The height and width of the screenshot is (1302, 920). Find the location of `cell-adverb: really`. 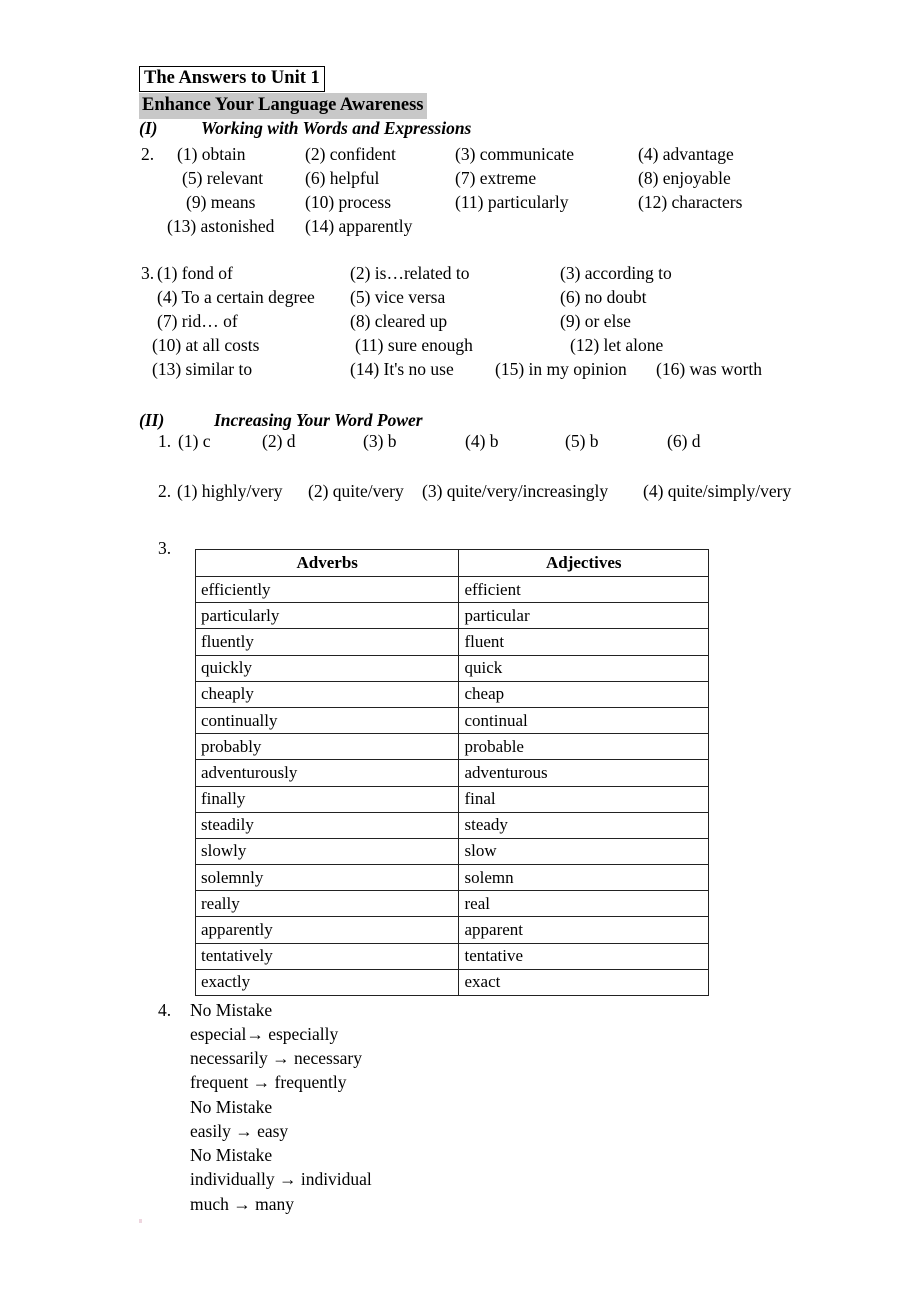

cell-adverb: really is located at coordinates (327, 904).